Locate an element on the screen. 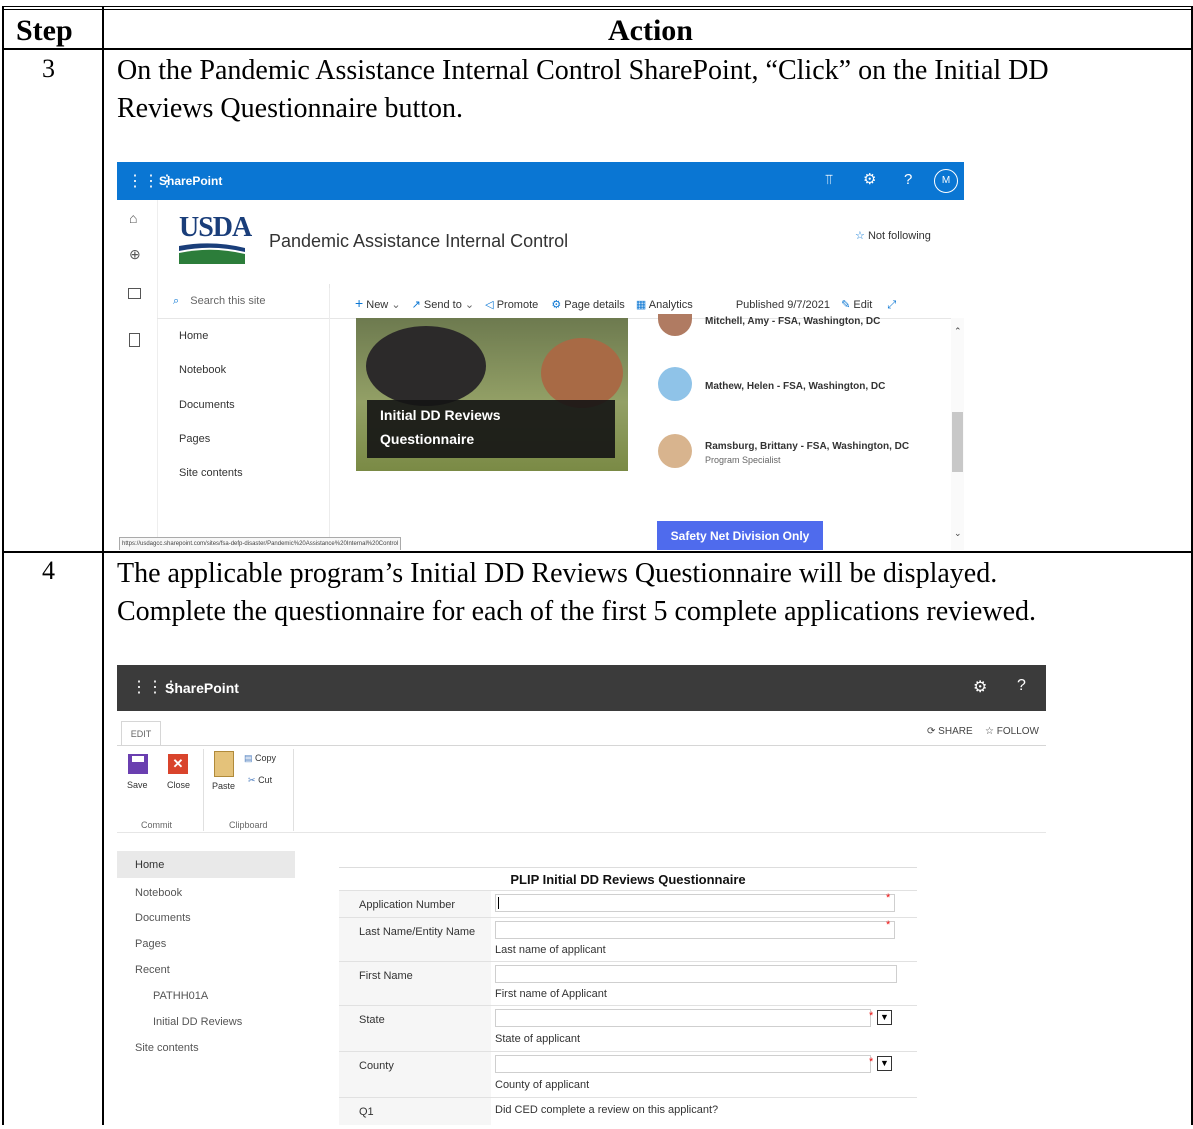 The image size is (1193, 1129). follow-button: ☆ FOLLOW is located at coordinates (1012, 731).